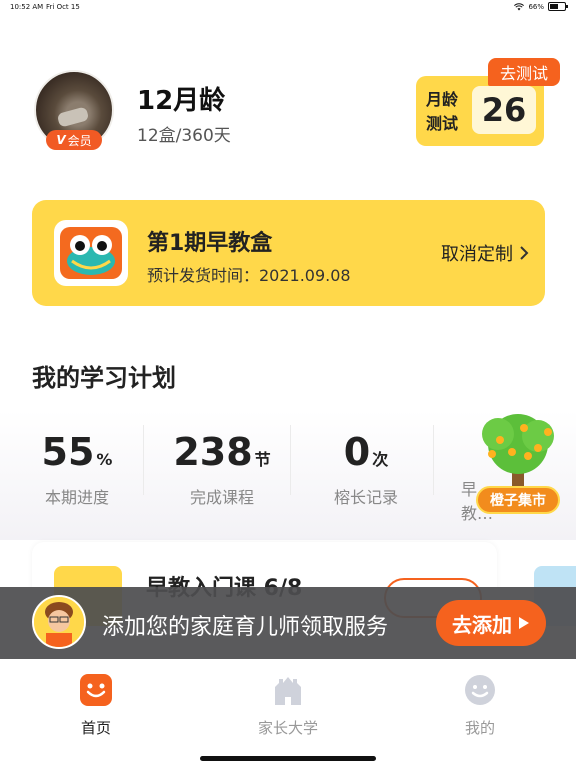 The width and height of the screenshot is (576, 768). I want to click on stat-label: 榕长记录, so click(365, 497).